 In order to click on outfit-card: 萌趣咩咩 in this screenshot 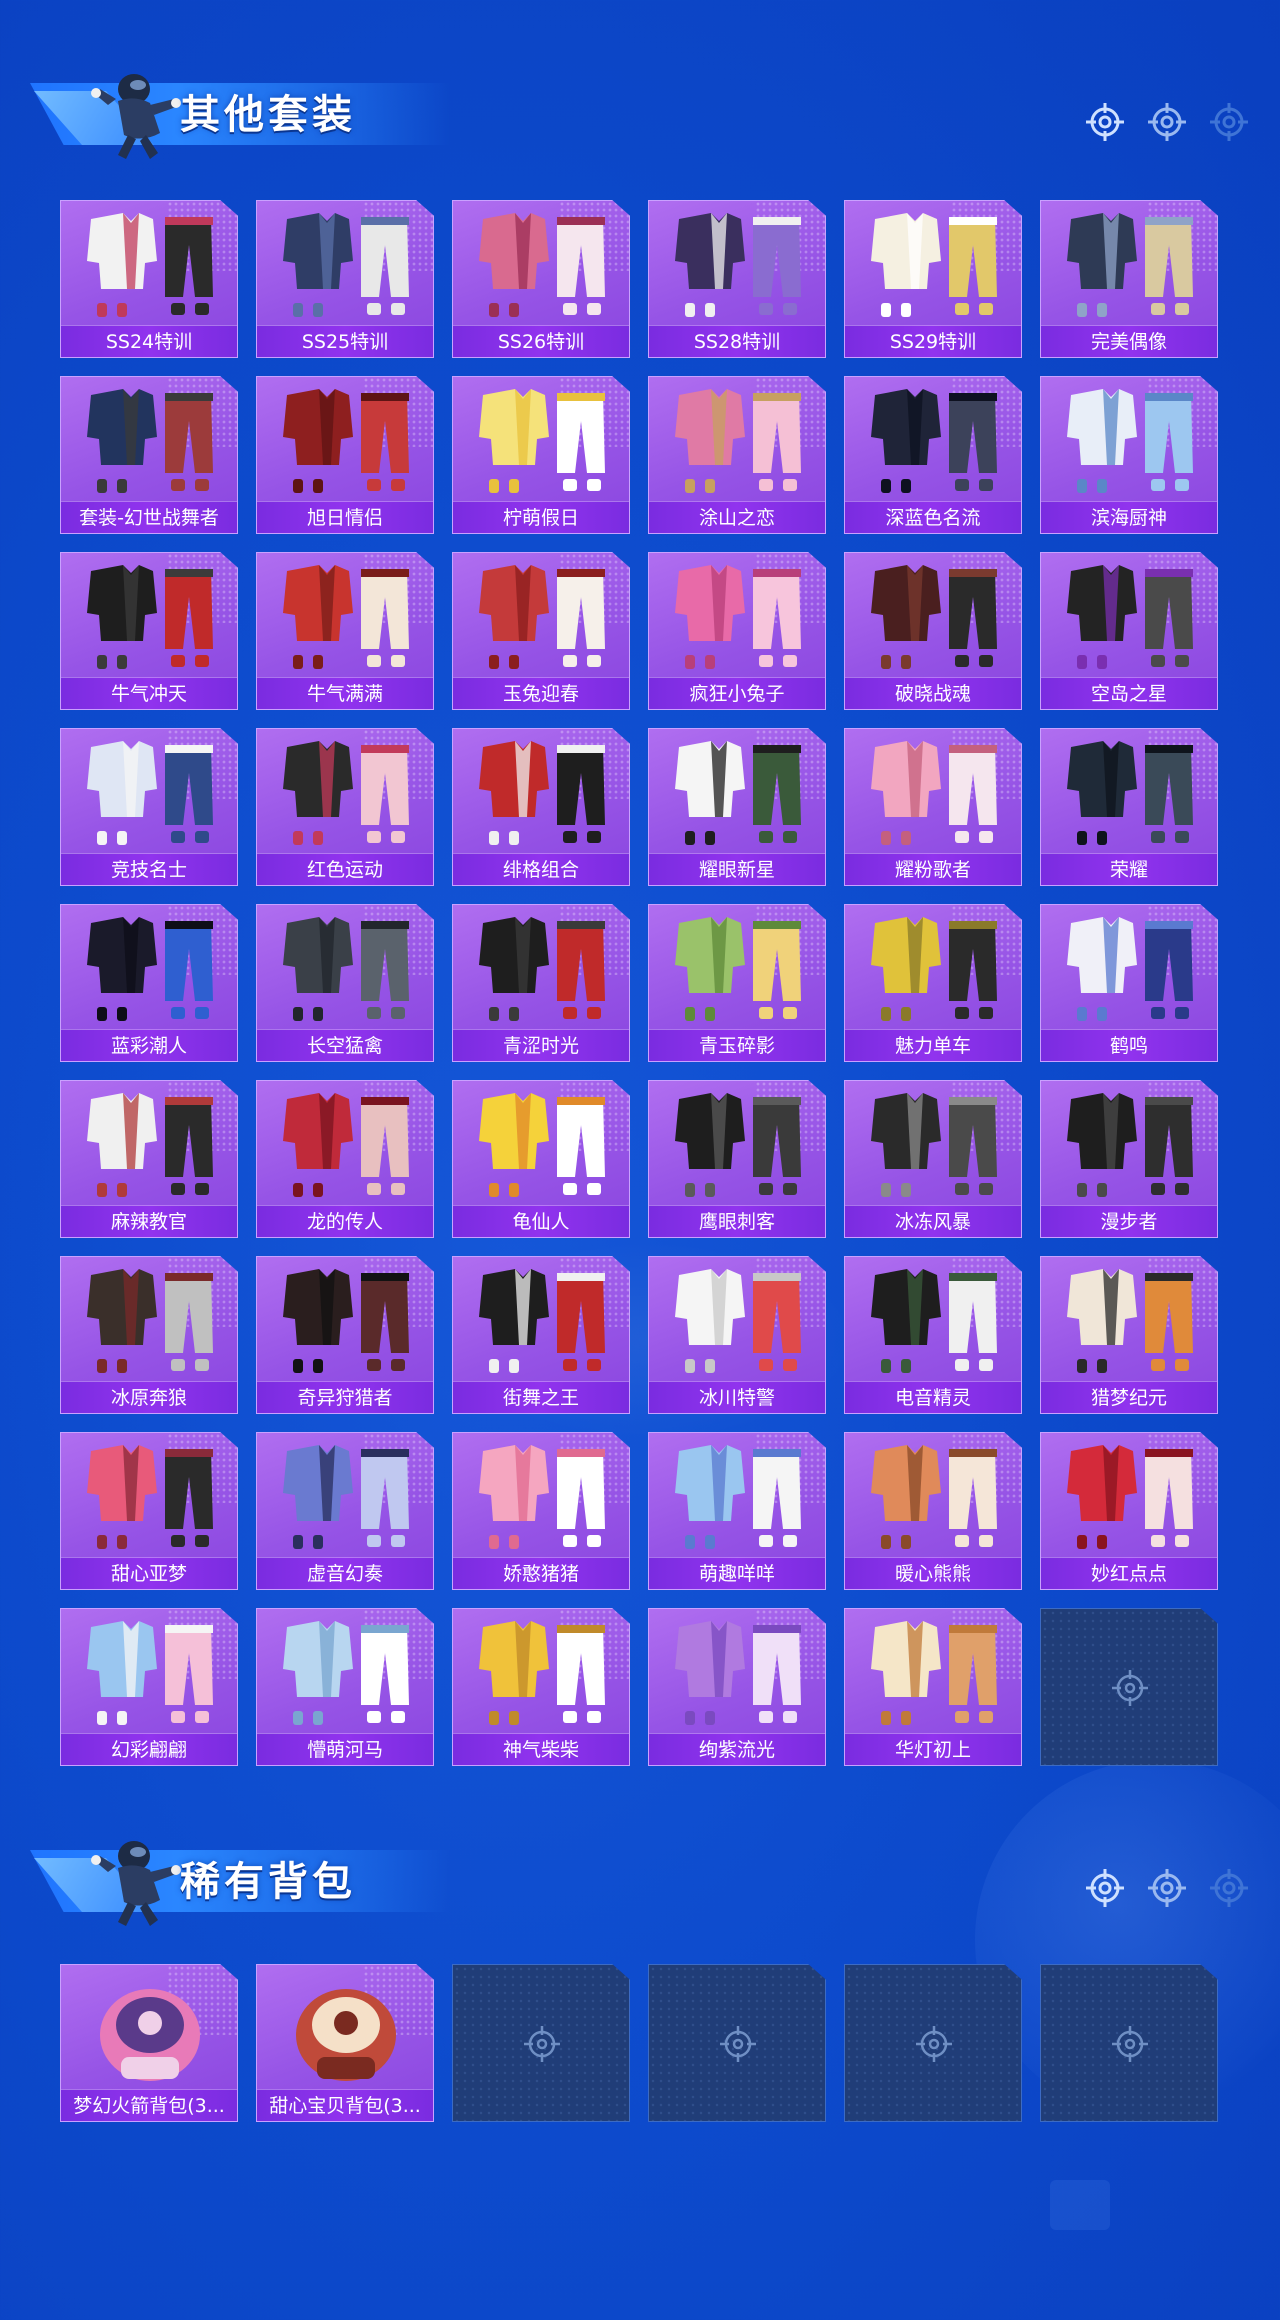, I will do `click(737, 1511)`.